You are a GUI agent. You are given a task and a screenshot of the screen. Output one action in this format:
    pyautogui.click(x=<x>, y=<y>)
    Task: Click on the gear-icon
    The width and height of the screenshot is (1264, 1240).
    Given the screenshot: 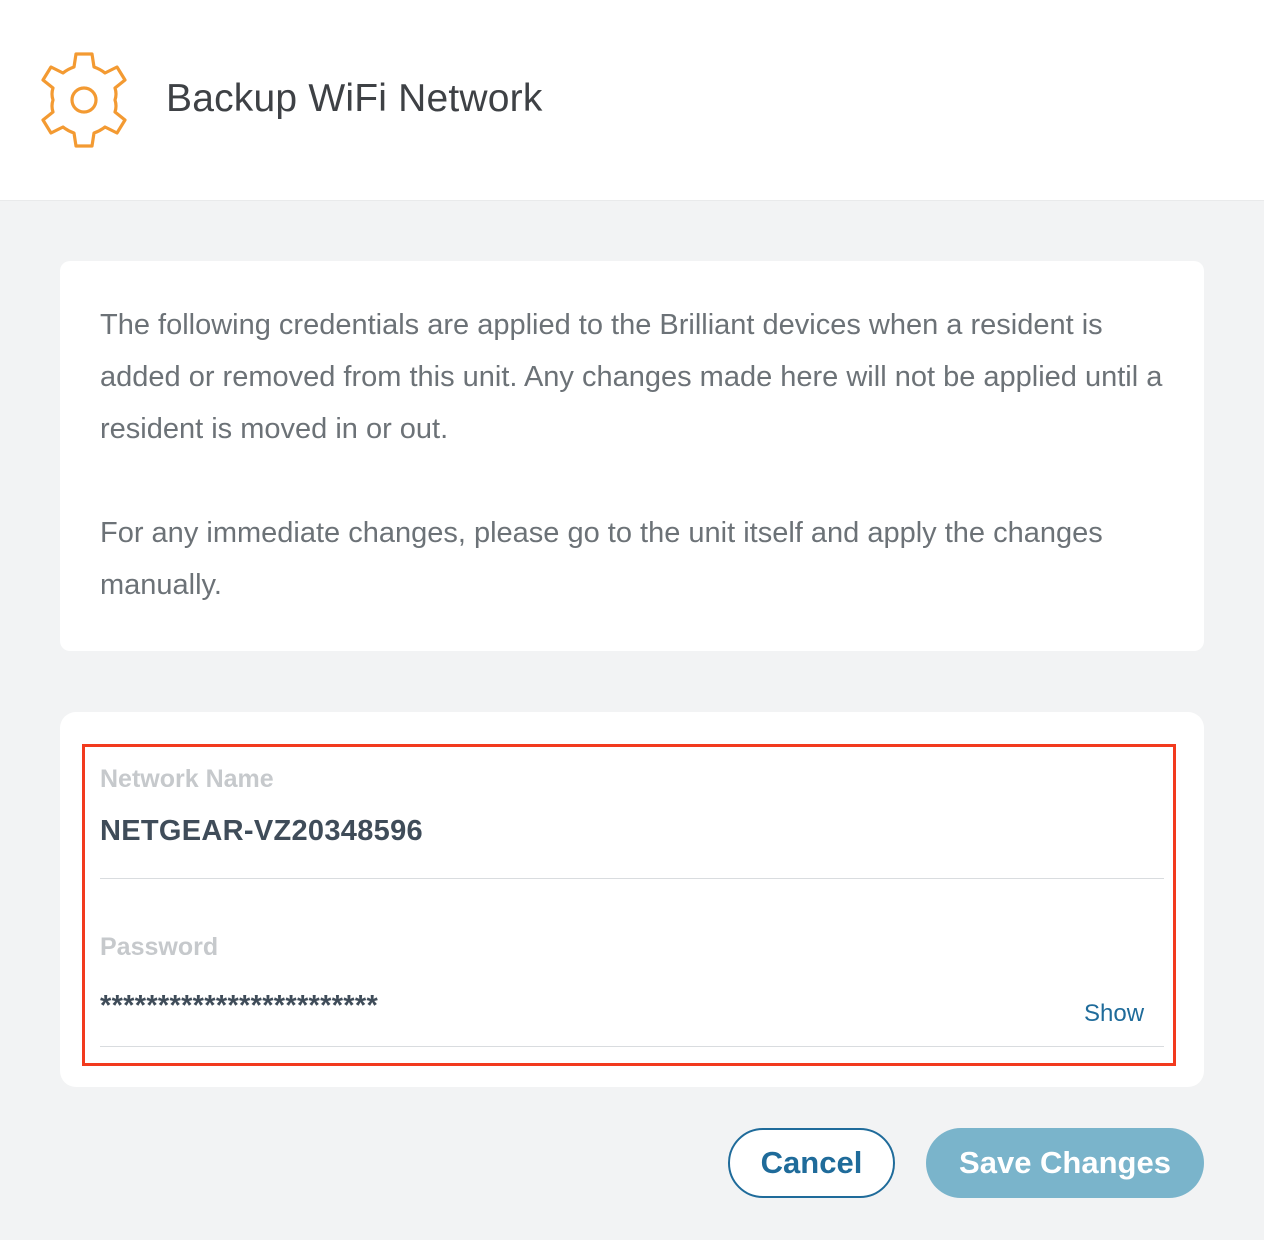 What is the action you would take?
    pyautogui.click(x=84, y=100)
    